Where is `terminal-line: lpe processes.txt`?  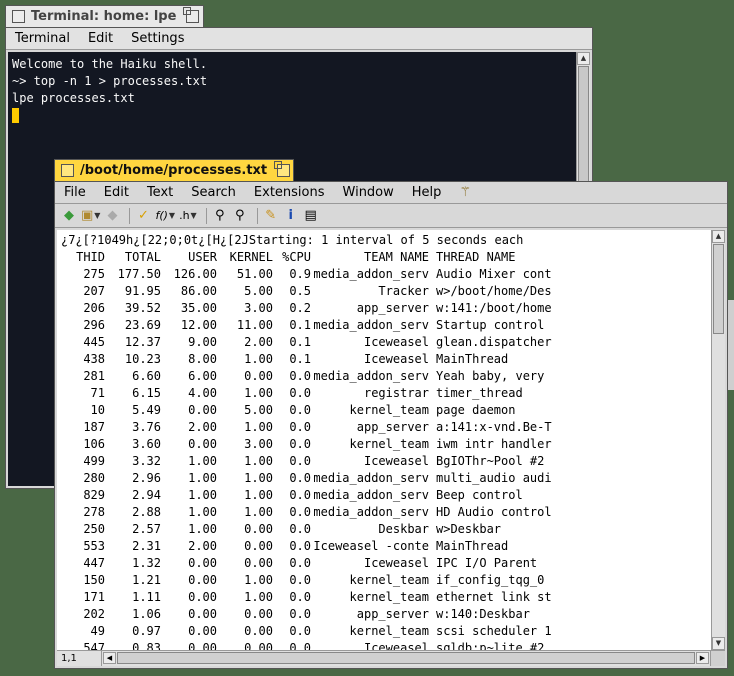 terminal-line: lpe processes.txt is located at coordinates (73, 98).